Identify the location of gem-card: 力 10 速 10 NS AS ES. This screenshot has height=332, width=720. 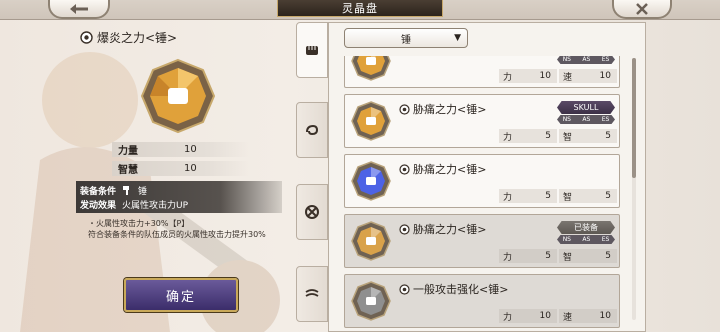
(482, 72).